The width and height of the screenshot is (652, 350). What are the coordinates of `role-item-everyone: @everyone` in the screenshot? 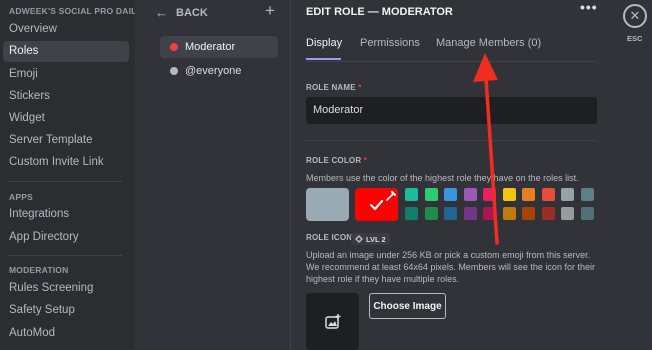 It's located at (219, 71).